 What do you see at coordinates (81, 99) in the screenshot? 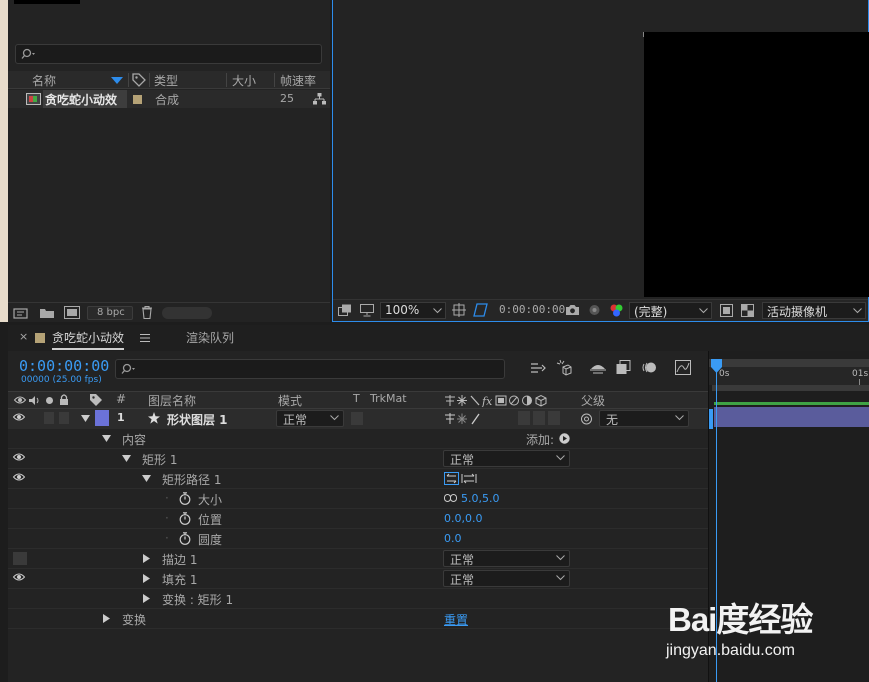
I see `project-item-name: 贪吃蛇小动效` at bounding box center [81, 99].